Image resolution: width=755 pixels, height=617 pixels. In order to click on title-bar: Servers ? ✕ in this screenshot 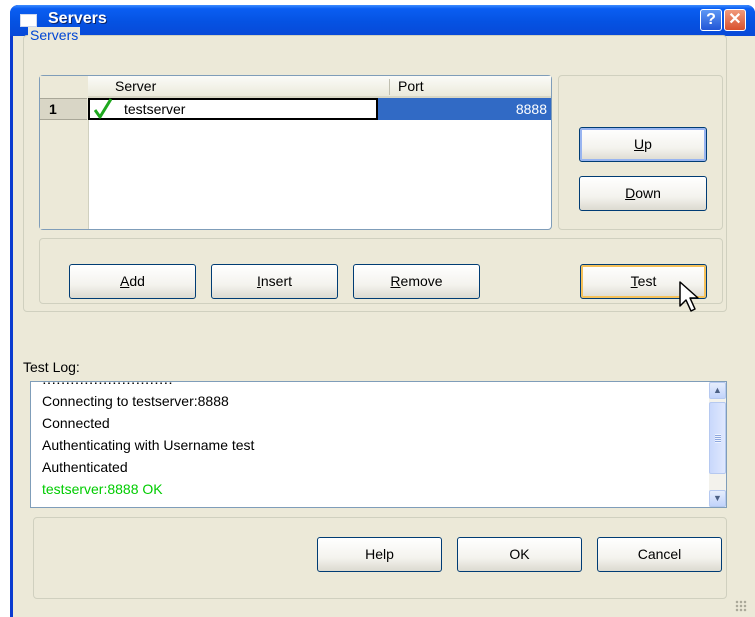, I will do `click(382, 20)`.